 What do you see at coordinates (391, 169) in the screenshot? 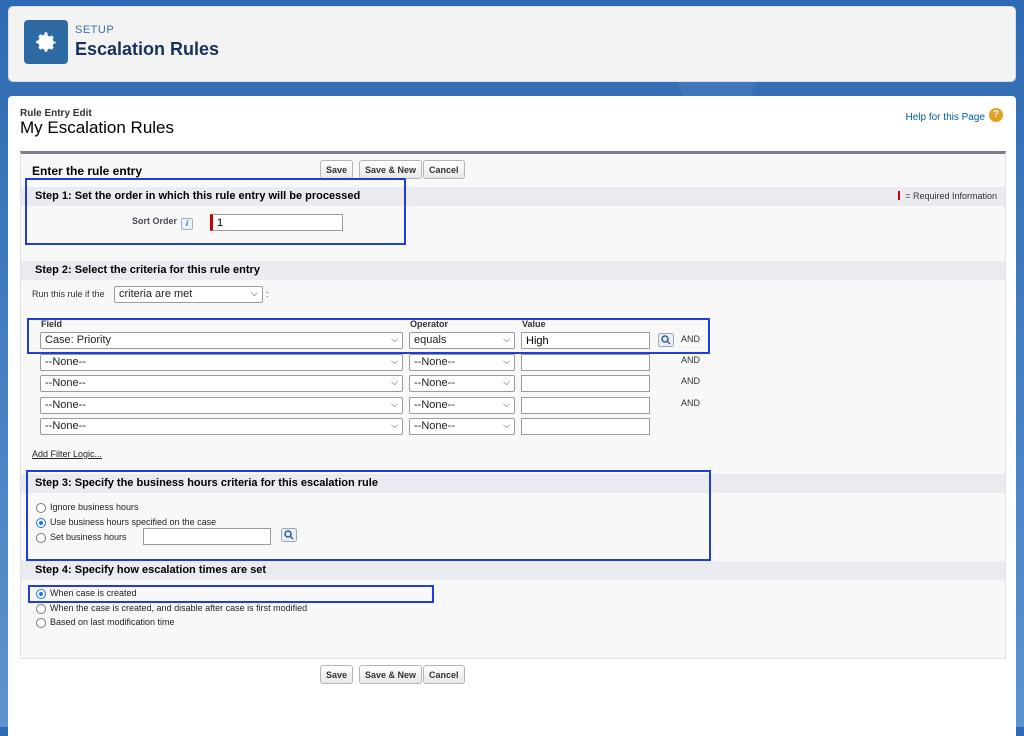
I see `save-new-button: Save & New` at bounding box center [391, 169].